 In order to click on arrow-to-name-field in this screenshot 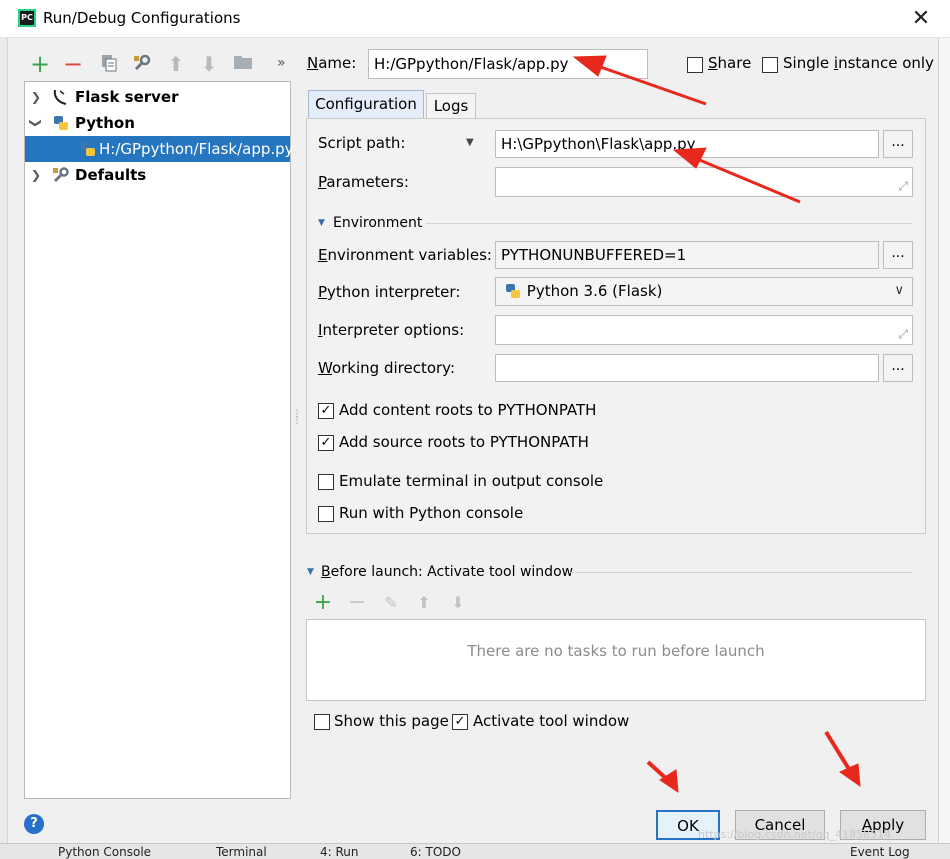, I will do `click(649, 84)`.